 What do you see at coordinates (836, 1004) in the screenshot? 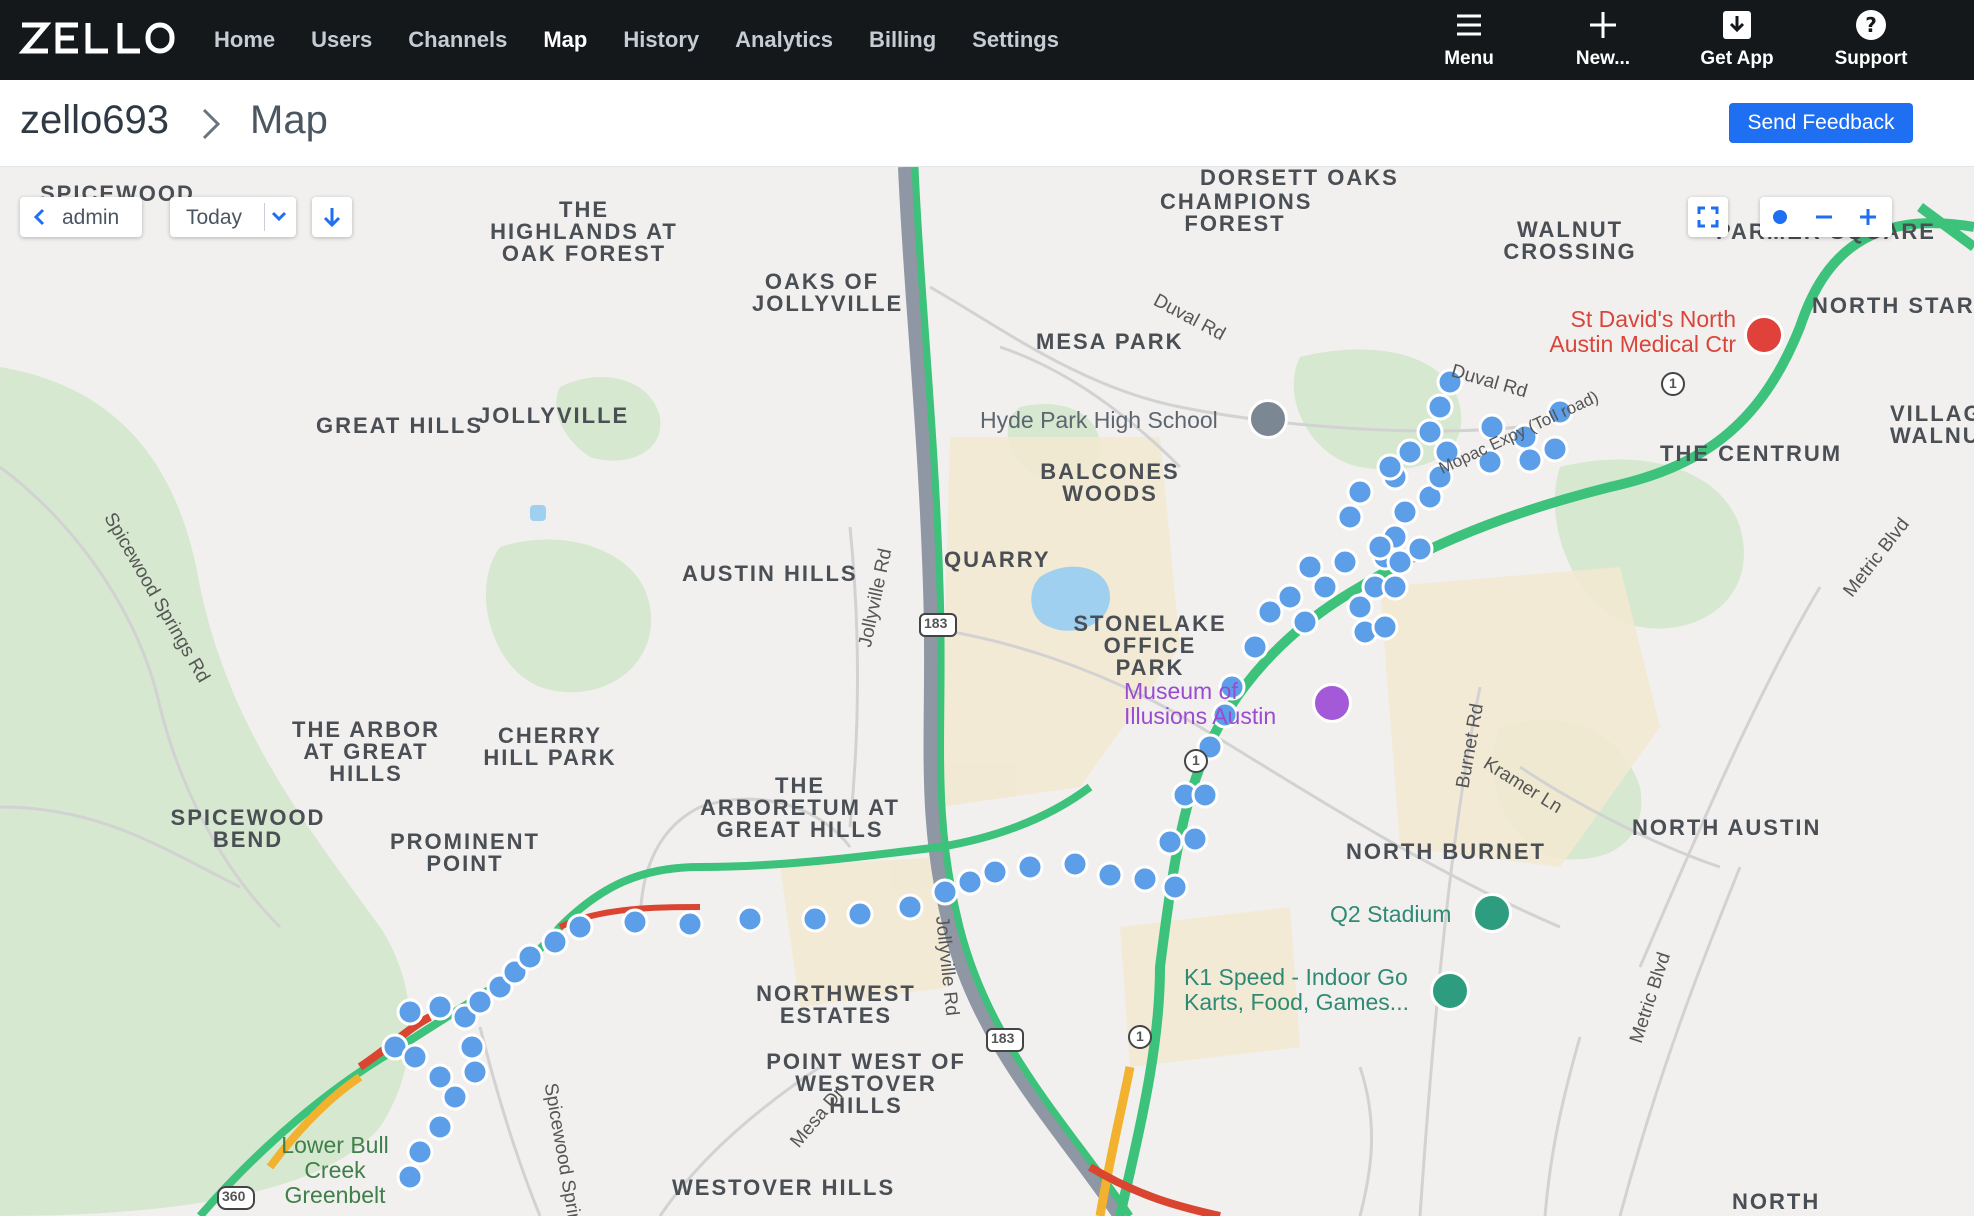
I see `area-label: NORTHWEST ESTATES` at bounding box center [836, 1004].